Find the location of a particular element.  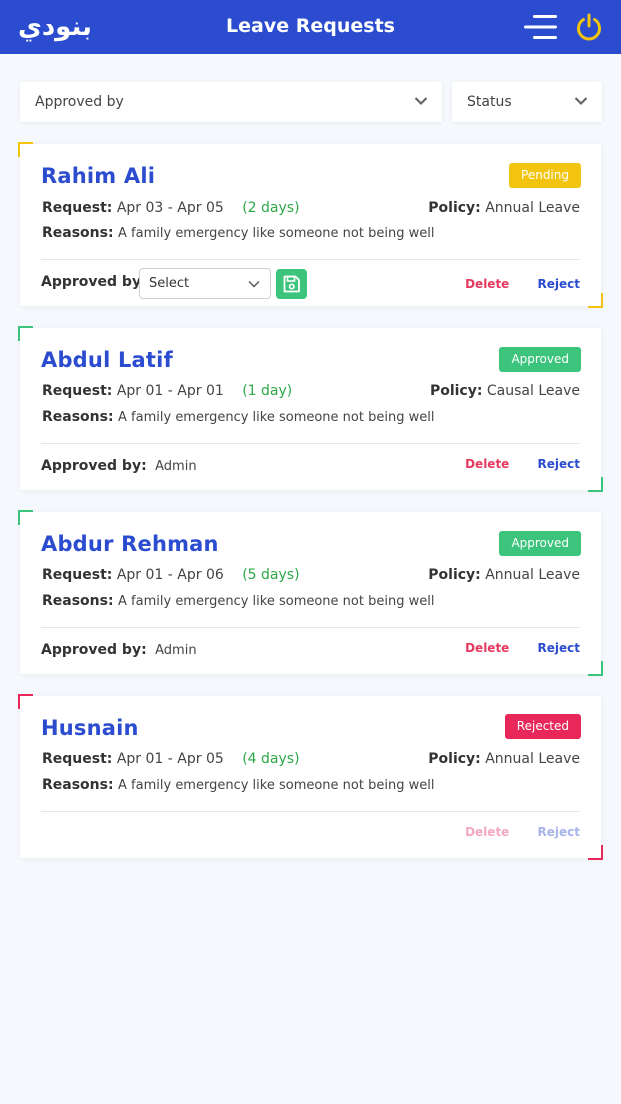

employee-name: Abdul Latif is located at coordinates (107, 360).